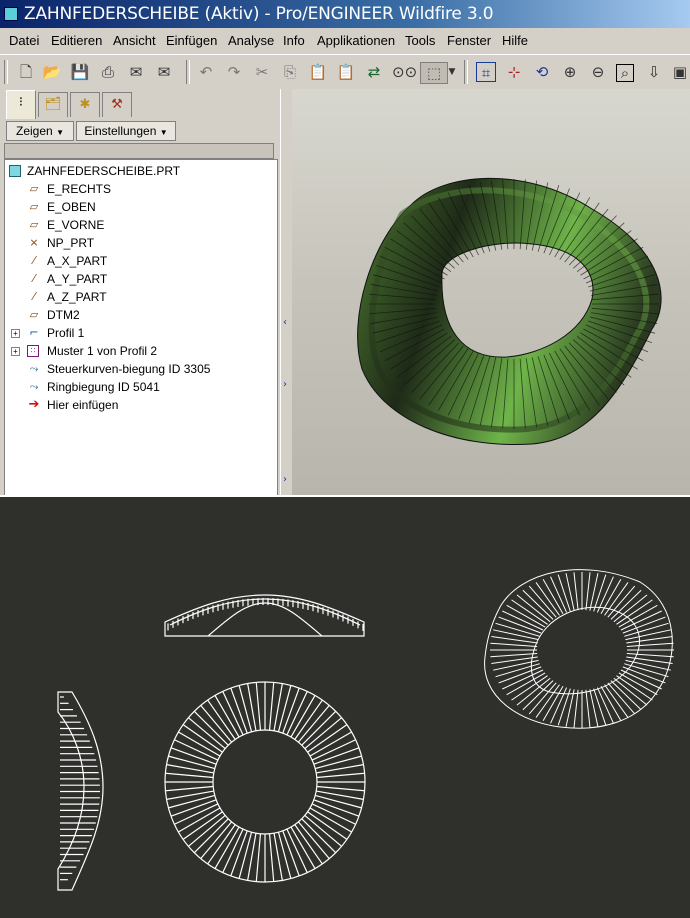 Image resolution: width=690 pixels, height=918 pixels. I want to click on tree-item: ▱ DTM2, so click(140, 315).